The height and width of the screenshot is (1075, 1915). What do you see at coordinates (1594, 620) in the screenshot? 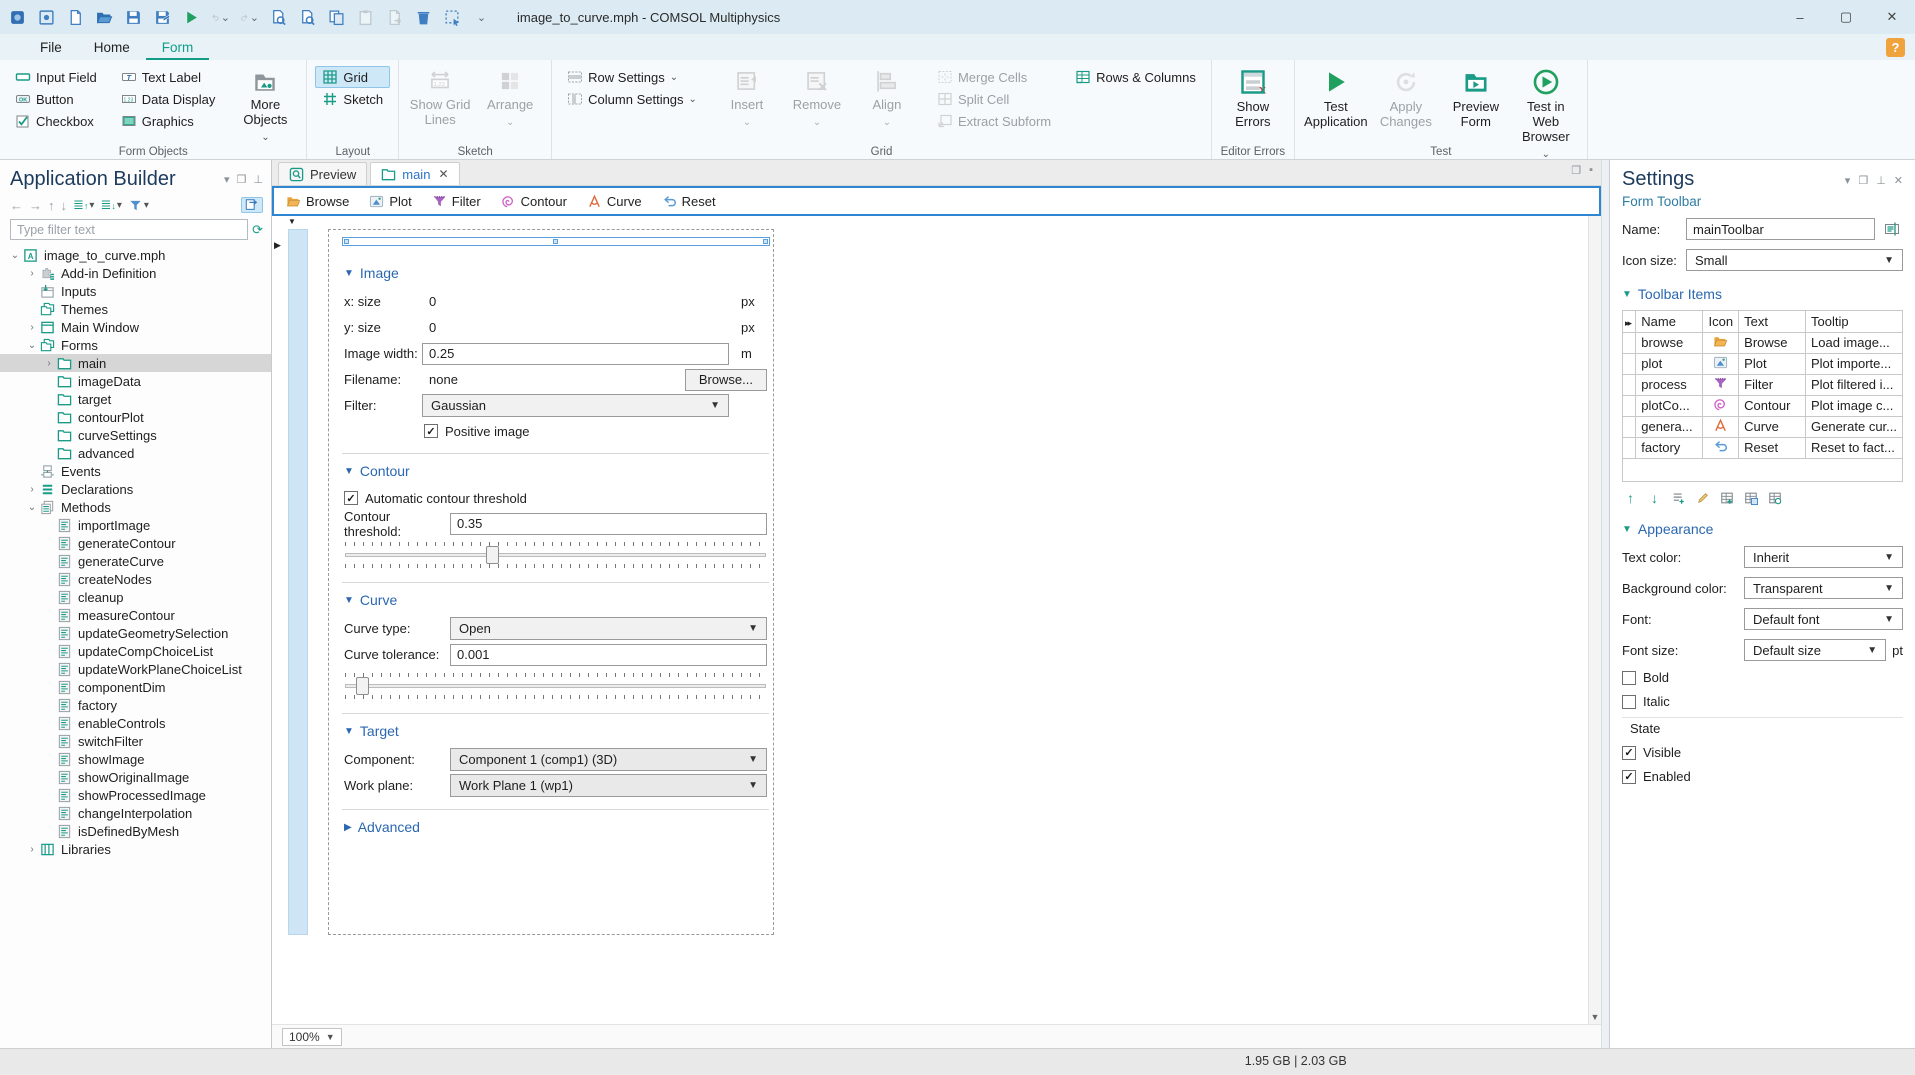
I see `vertical-scrollbar: ▼` at bounding box center [1594, 620].